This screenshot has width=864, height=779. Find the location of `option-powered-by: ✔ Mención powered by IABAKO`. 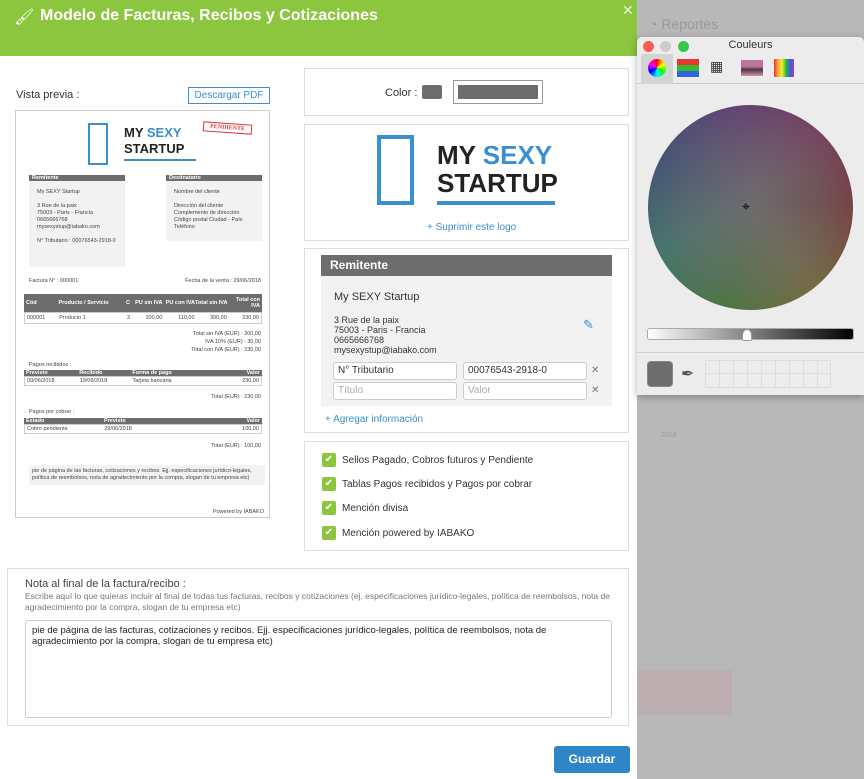

option-powered-by: ✔ Mención powered by IABAKO is located at coordinates (398, 533).